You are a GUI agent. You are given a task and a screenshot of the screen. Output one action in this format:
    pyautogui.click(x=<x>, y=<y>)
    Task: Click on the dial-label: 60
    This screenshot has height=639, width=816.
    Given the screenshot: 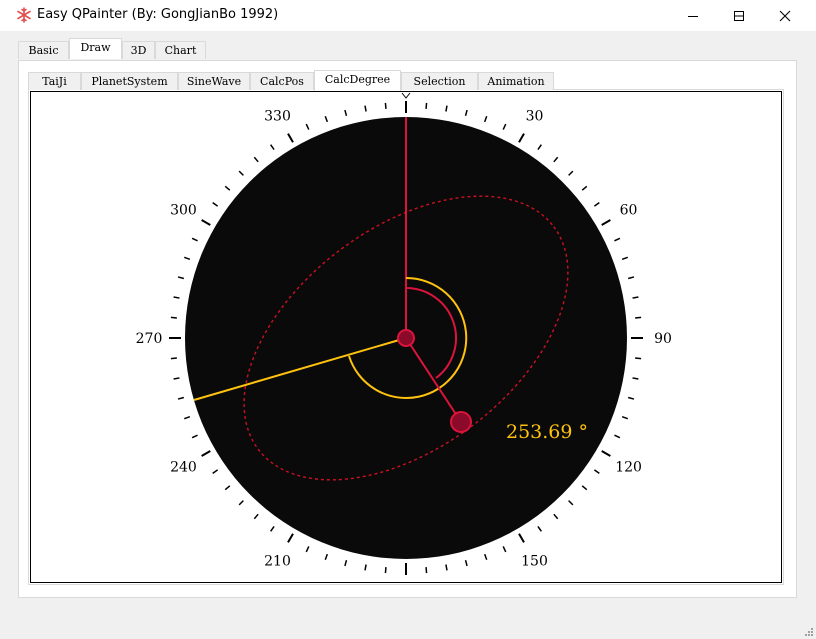 What is the action you would take?
    pyautogui.click(x=629, y=211)
    